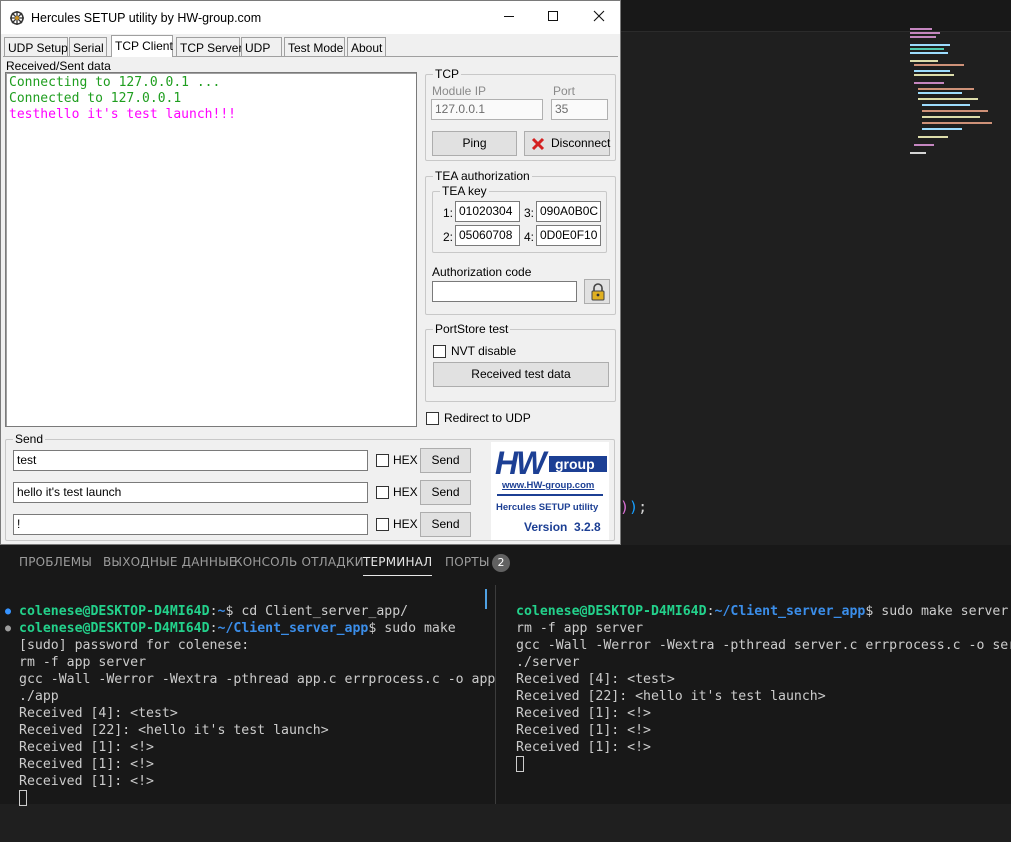 The height and width of the screenshot is (842, 1011). What do you see at coordinates (634, 507) in the screenshot?
I see `code-fragment: ));` at bounding box center [634, 507].